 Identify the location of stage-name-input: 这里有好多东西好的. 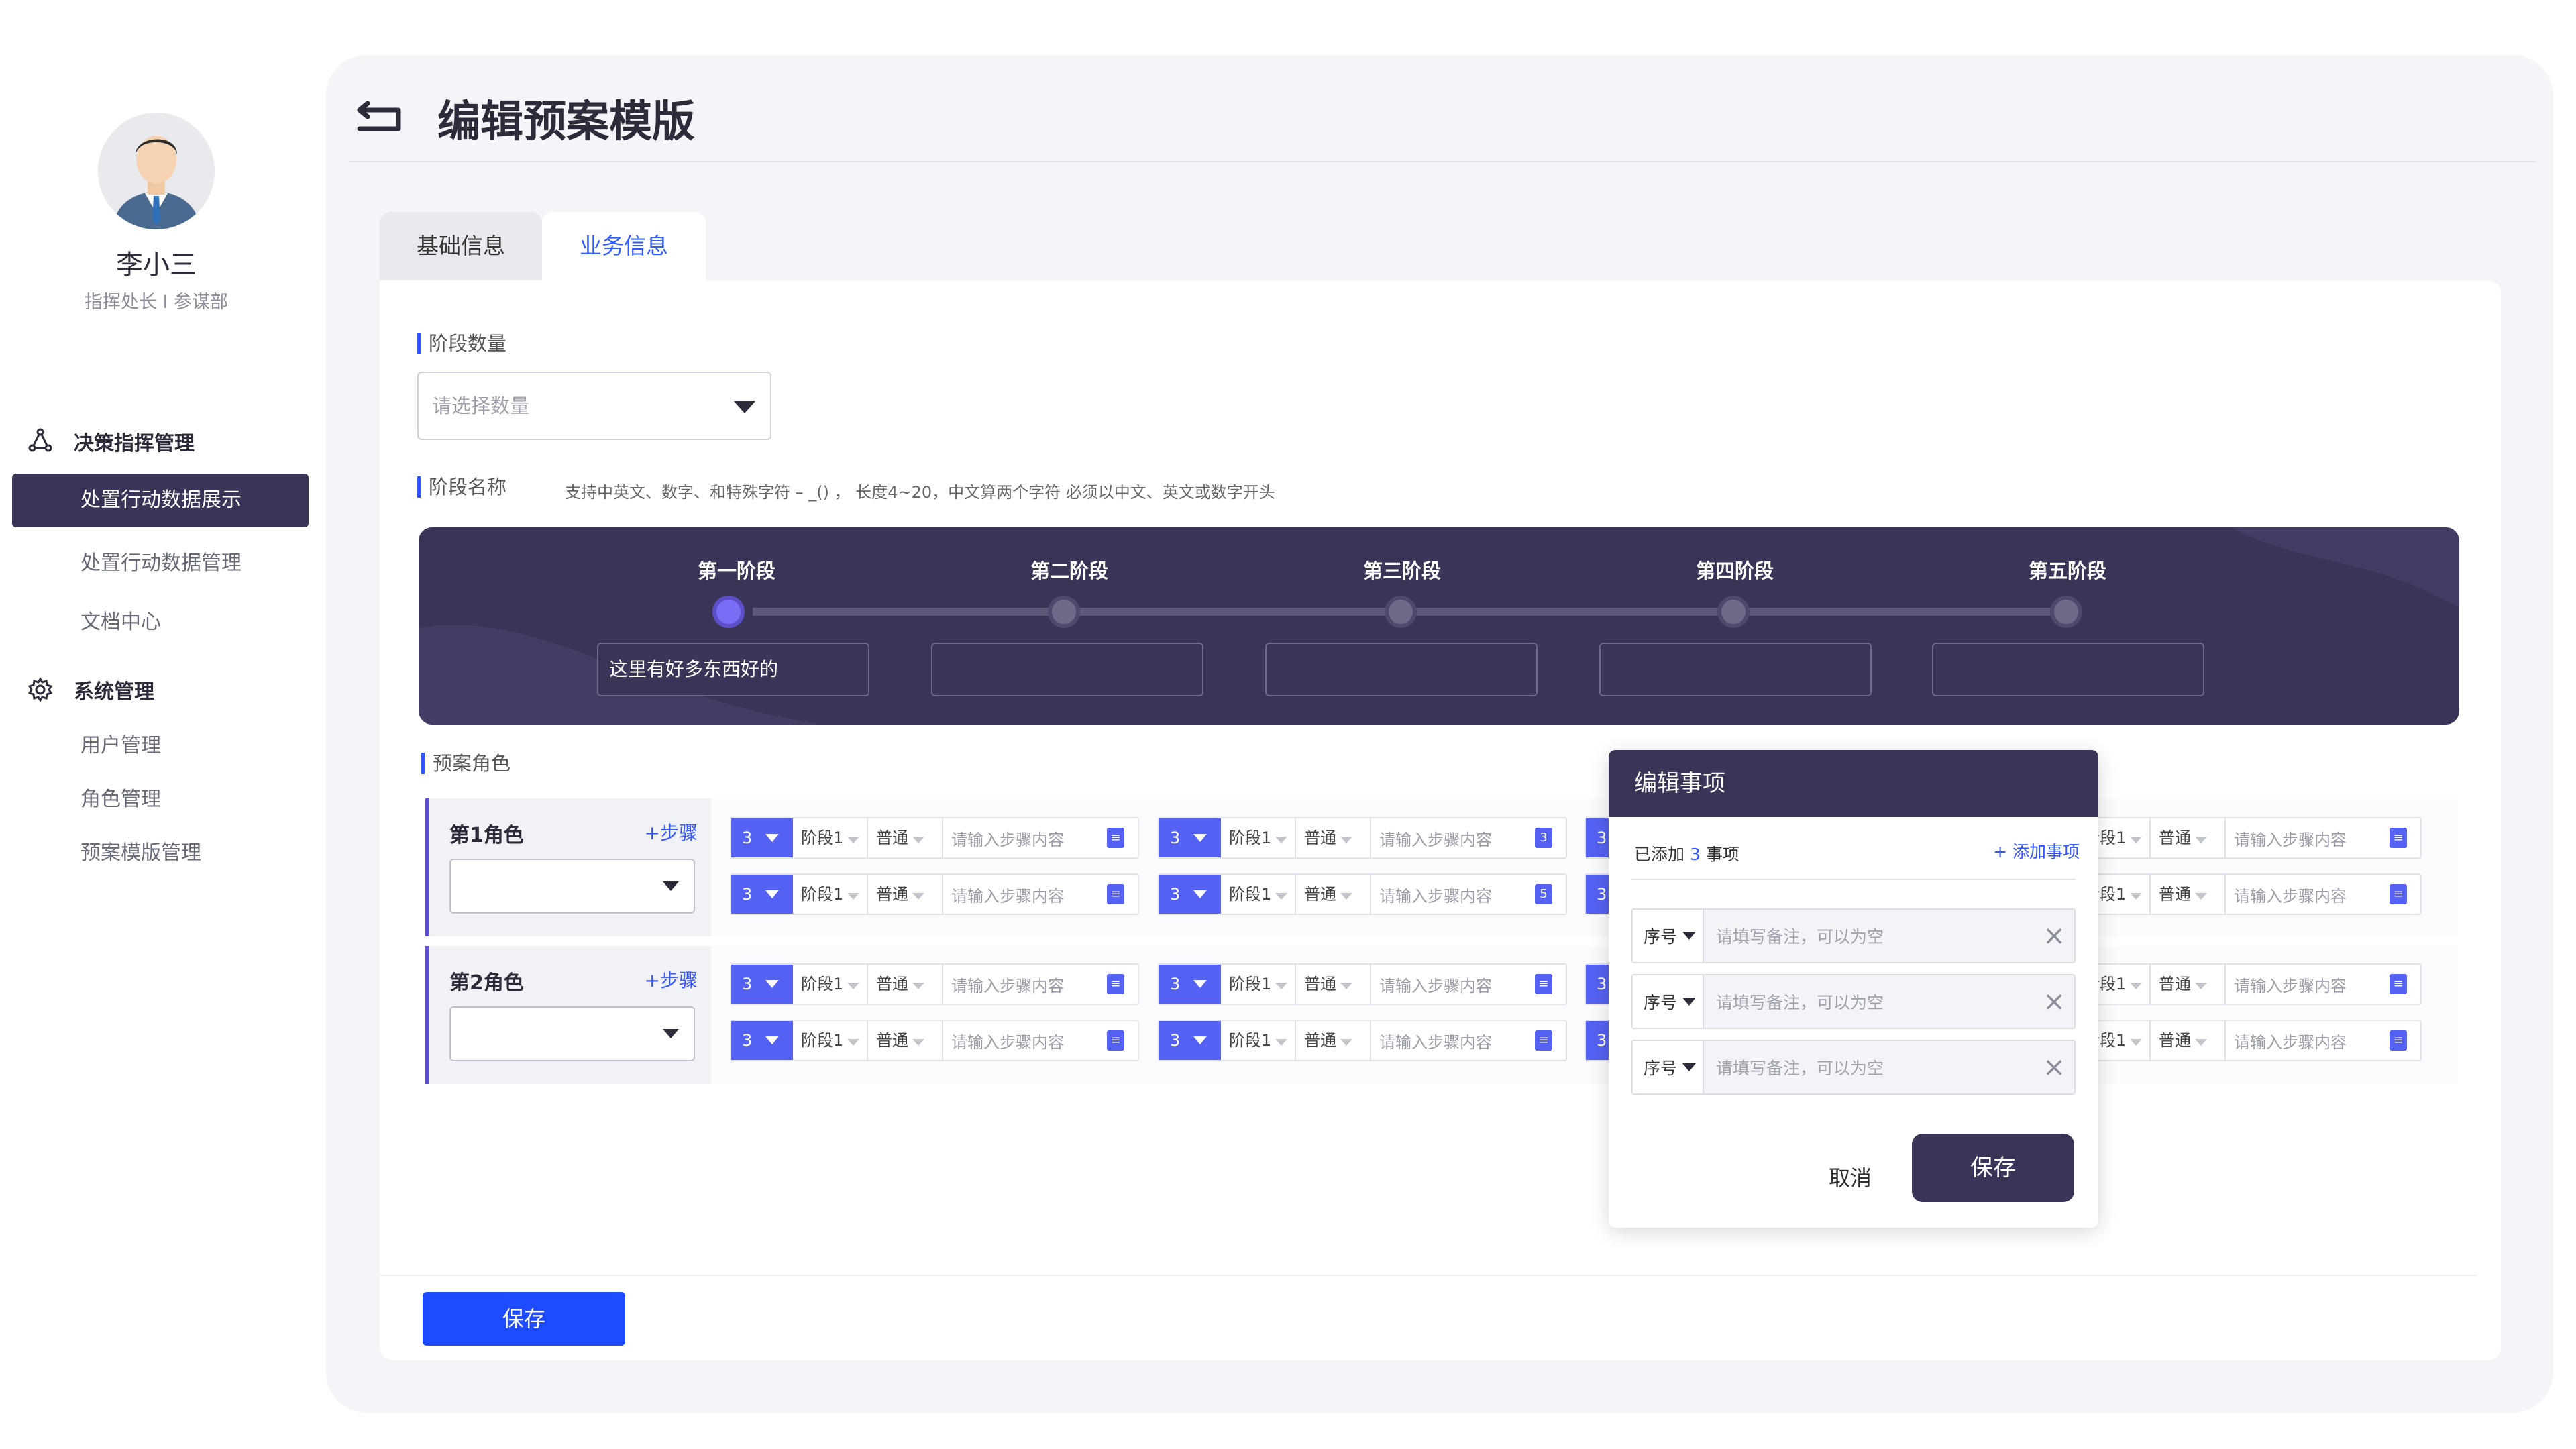
(733, 669).